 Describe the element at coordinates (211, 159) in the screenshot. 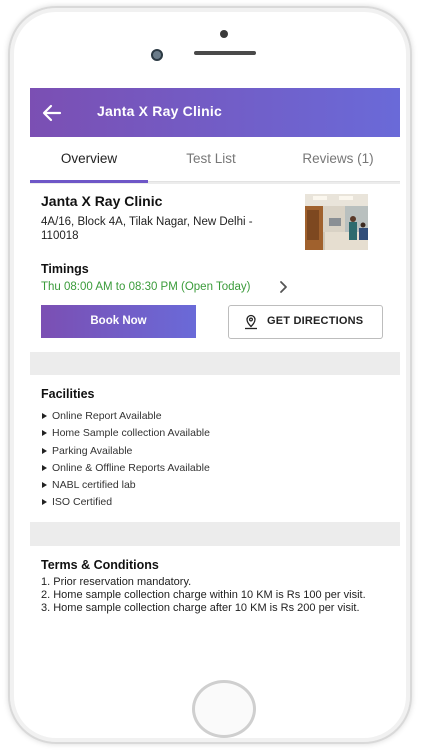

I see `tab-test-list: Test List` at that location.